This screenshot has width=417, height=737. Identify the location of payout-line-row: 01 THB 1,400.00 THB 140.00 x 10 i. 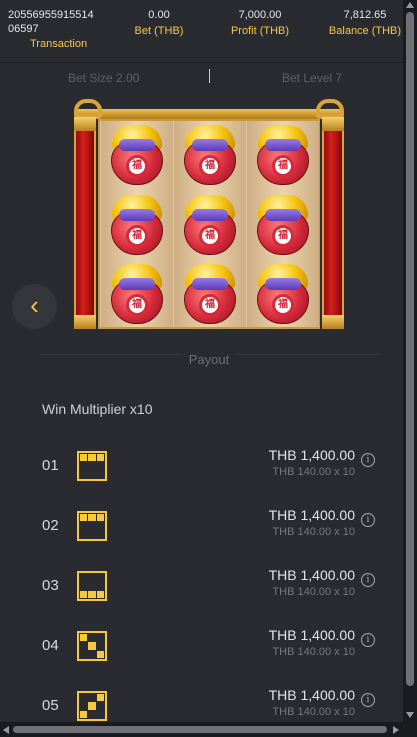
(201, 467).